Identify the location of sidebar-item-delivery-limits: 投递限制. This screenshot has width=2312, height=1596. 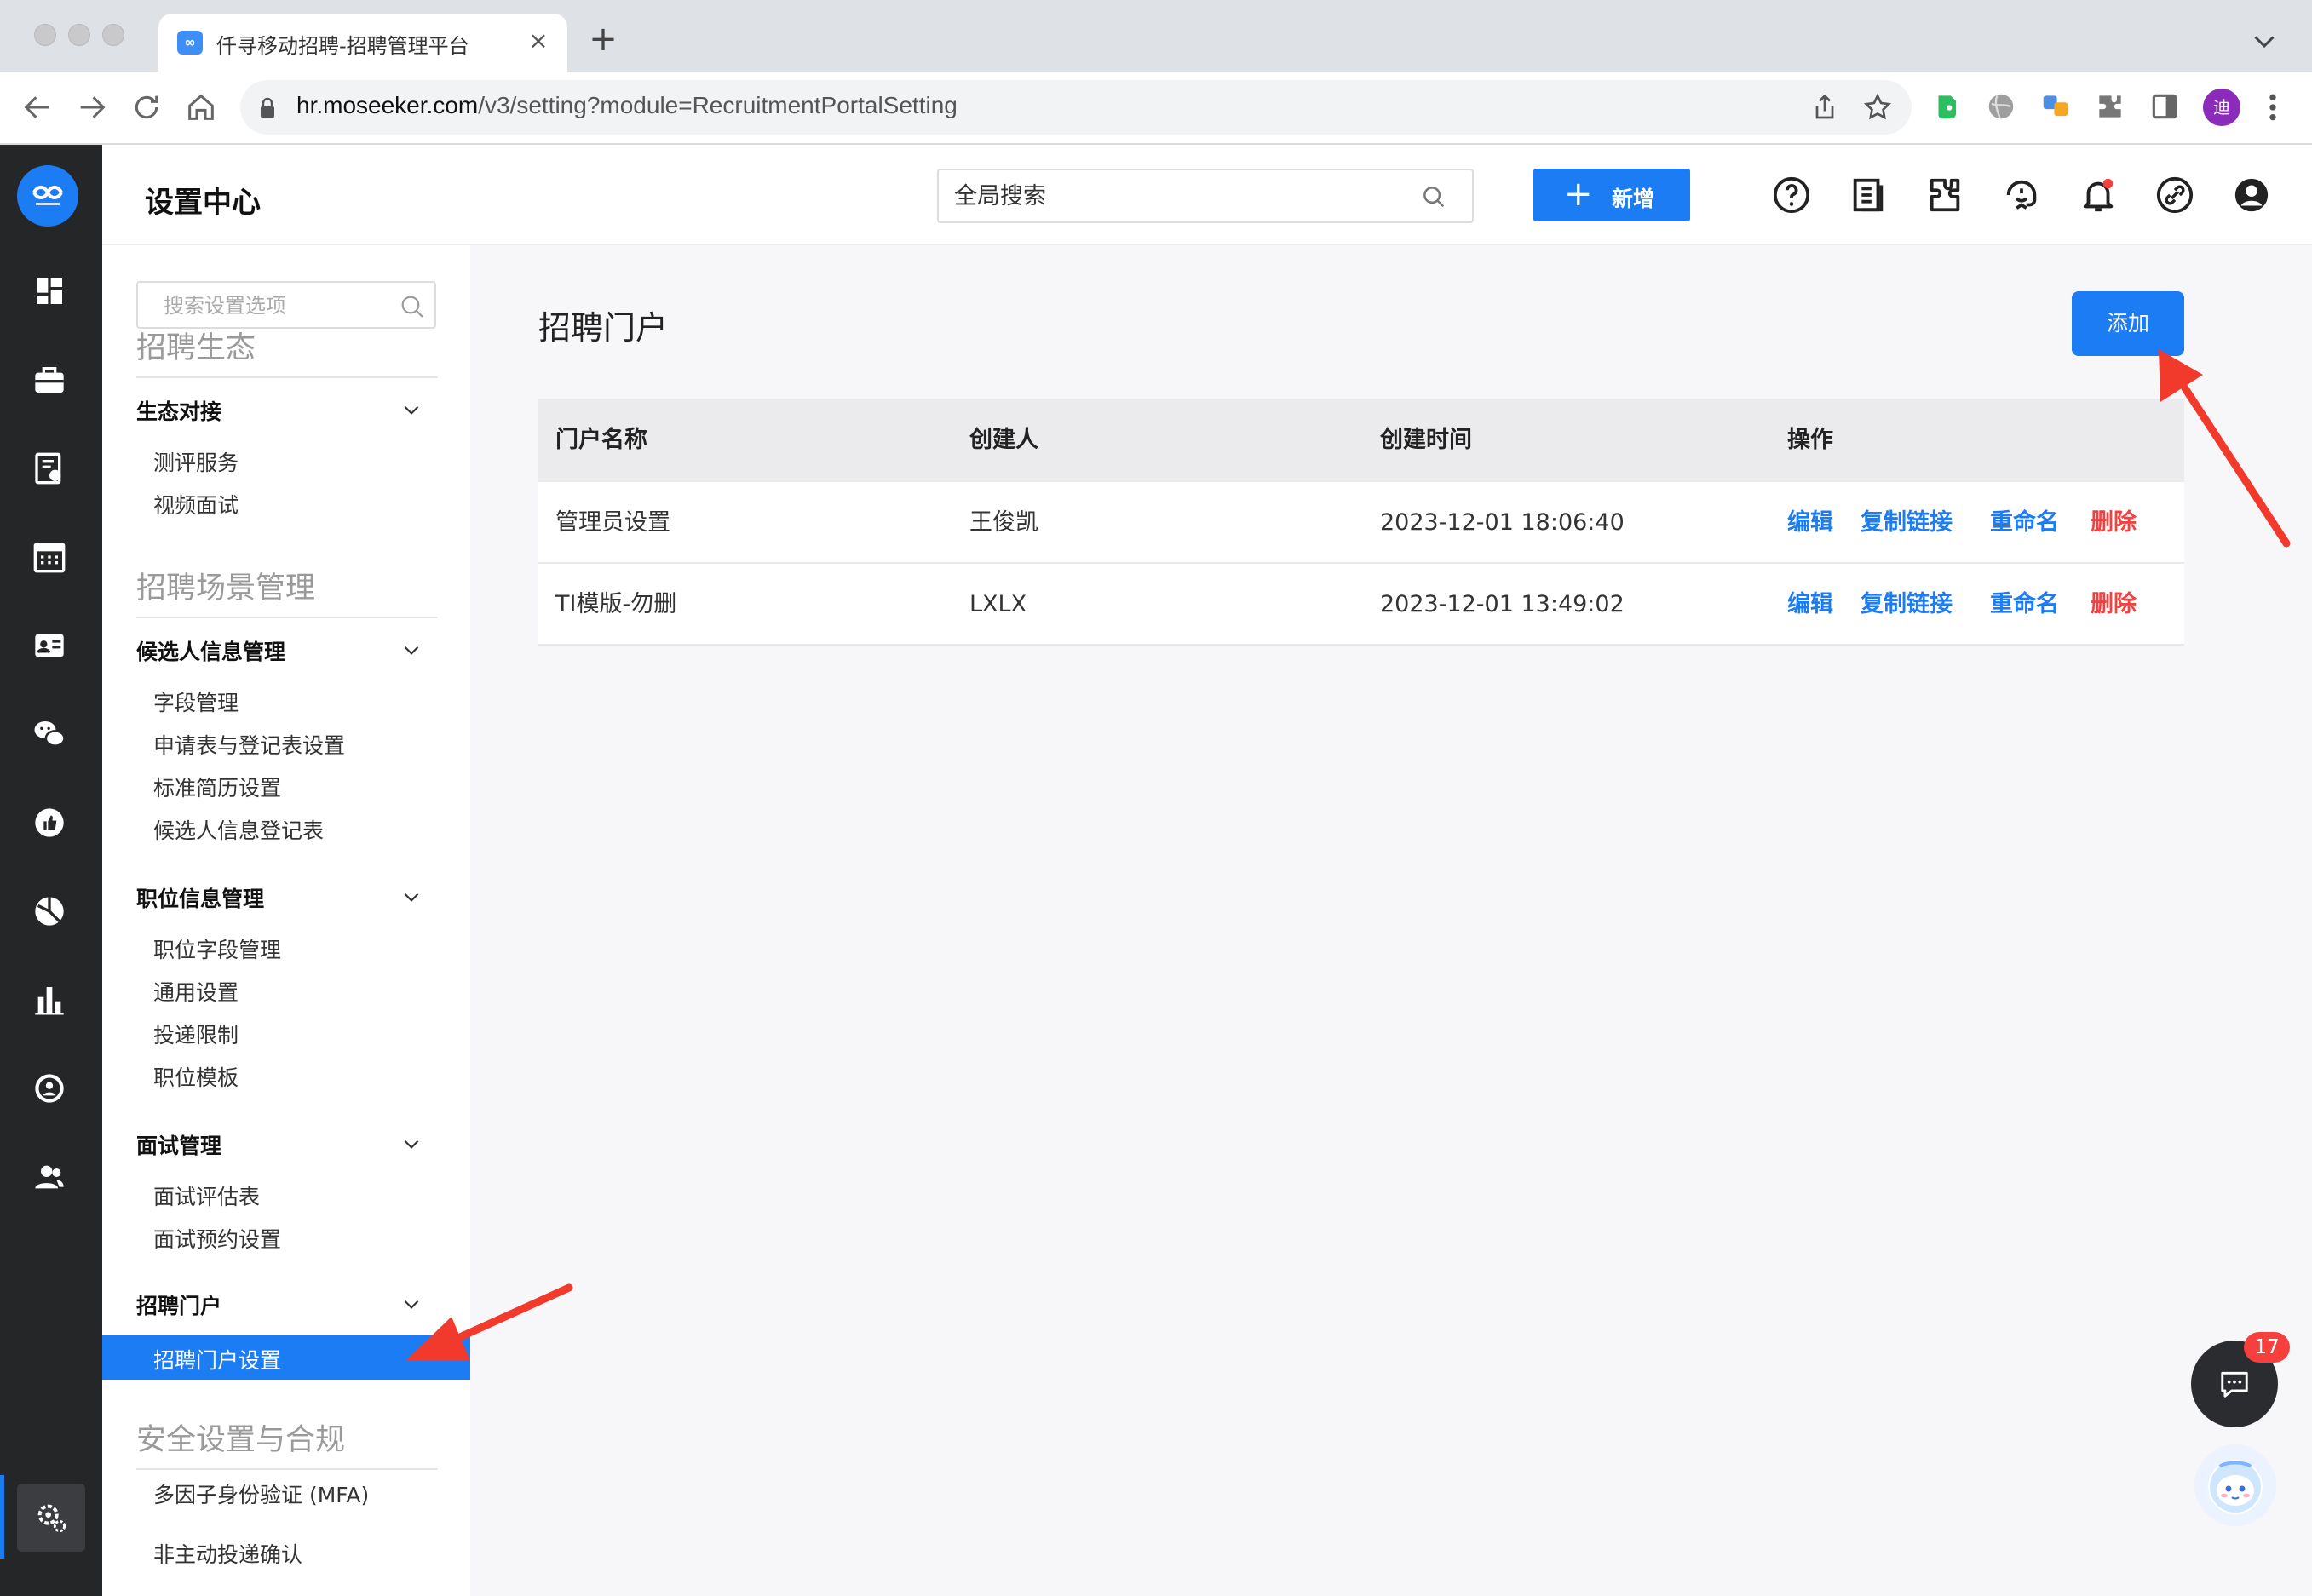
(196, 1034).